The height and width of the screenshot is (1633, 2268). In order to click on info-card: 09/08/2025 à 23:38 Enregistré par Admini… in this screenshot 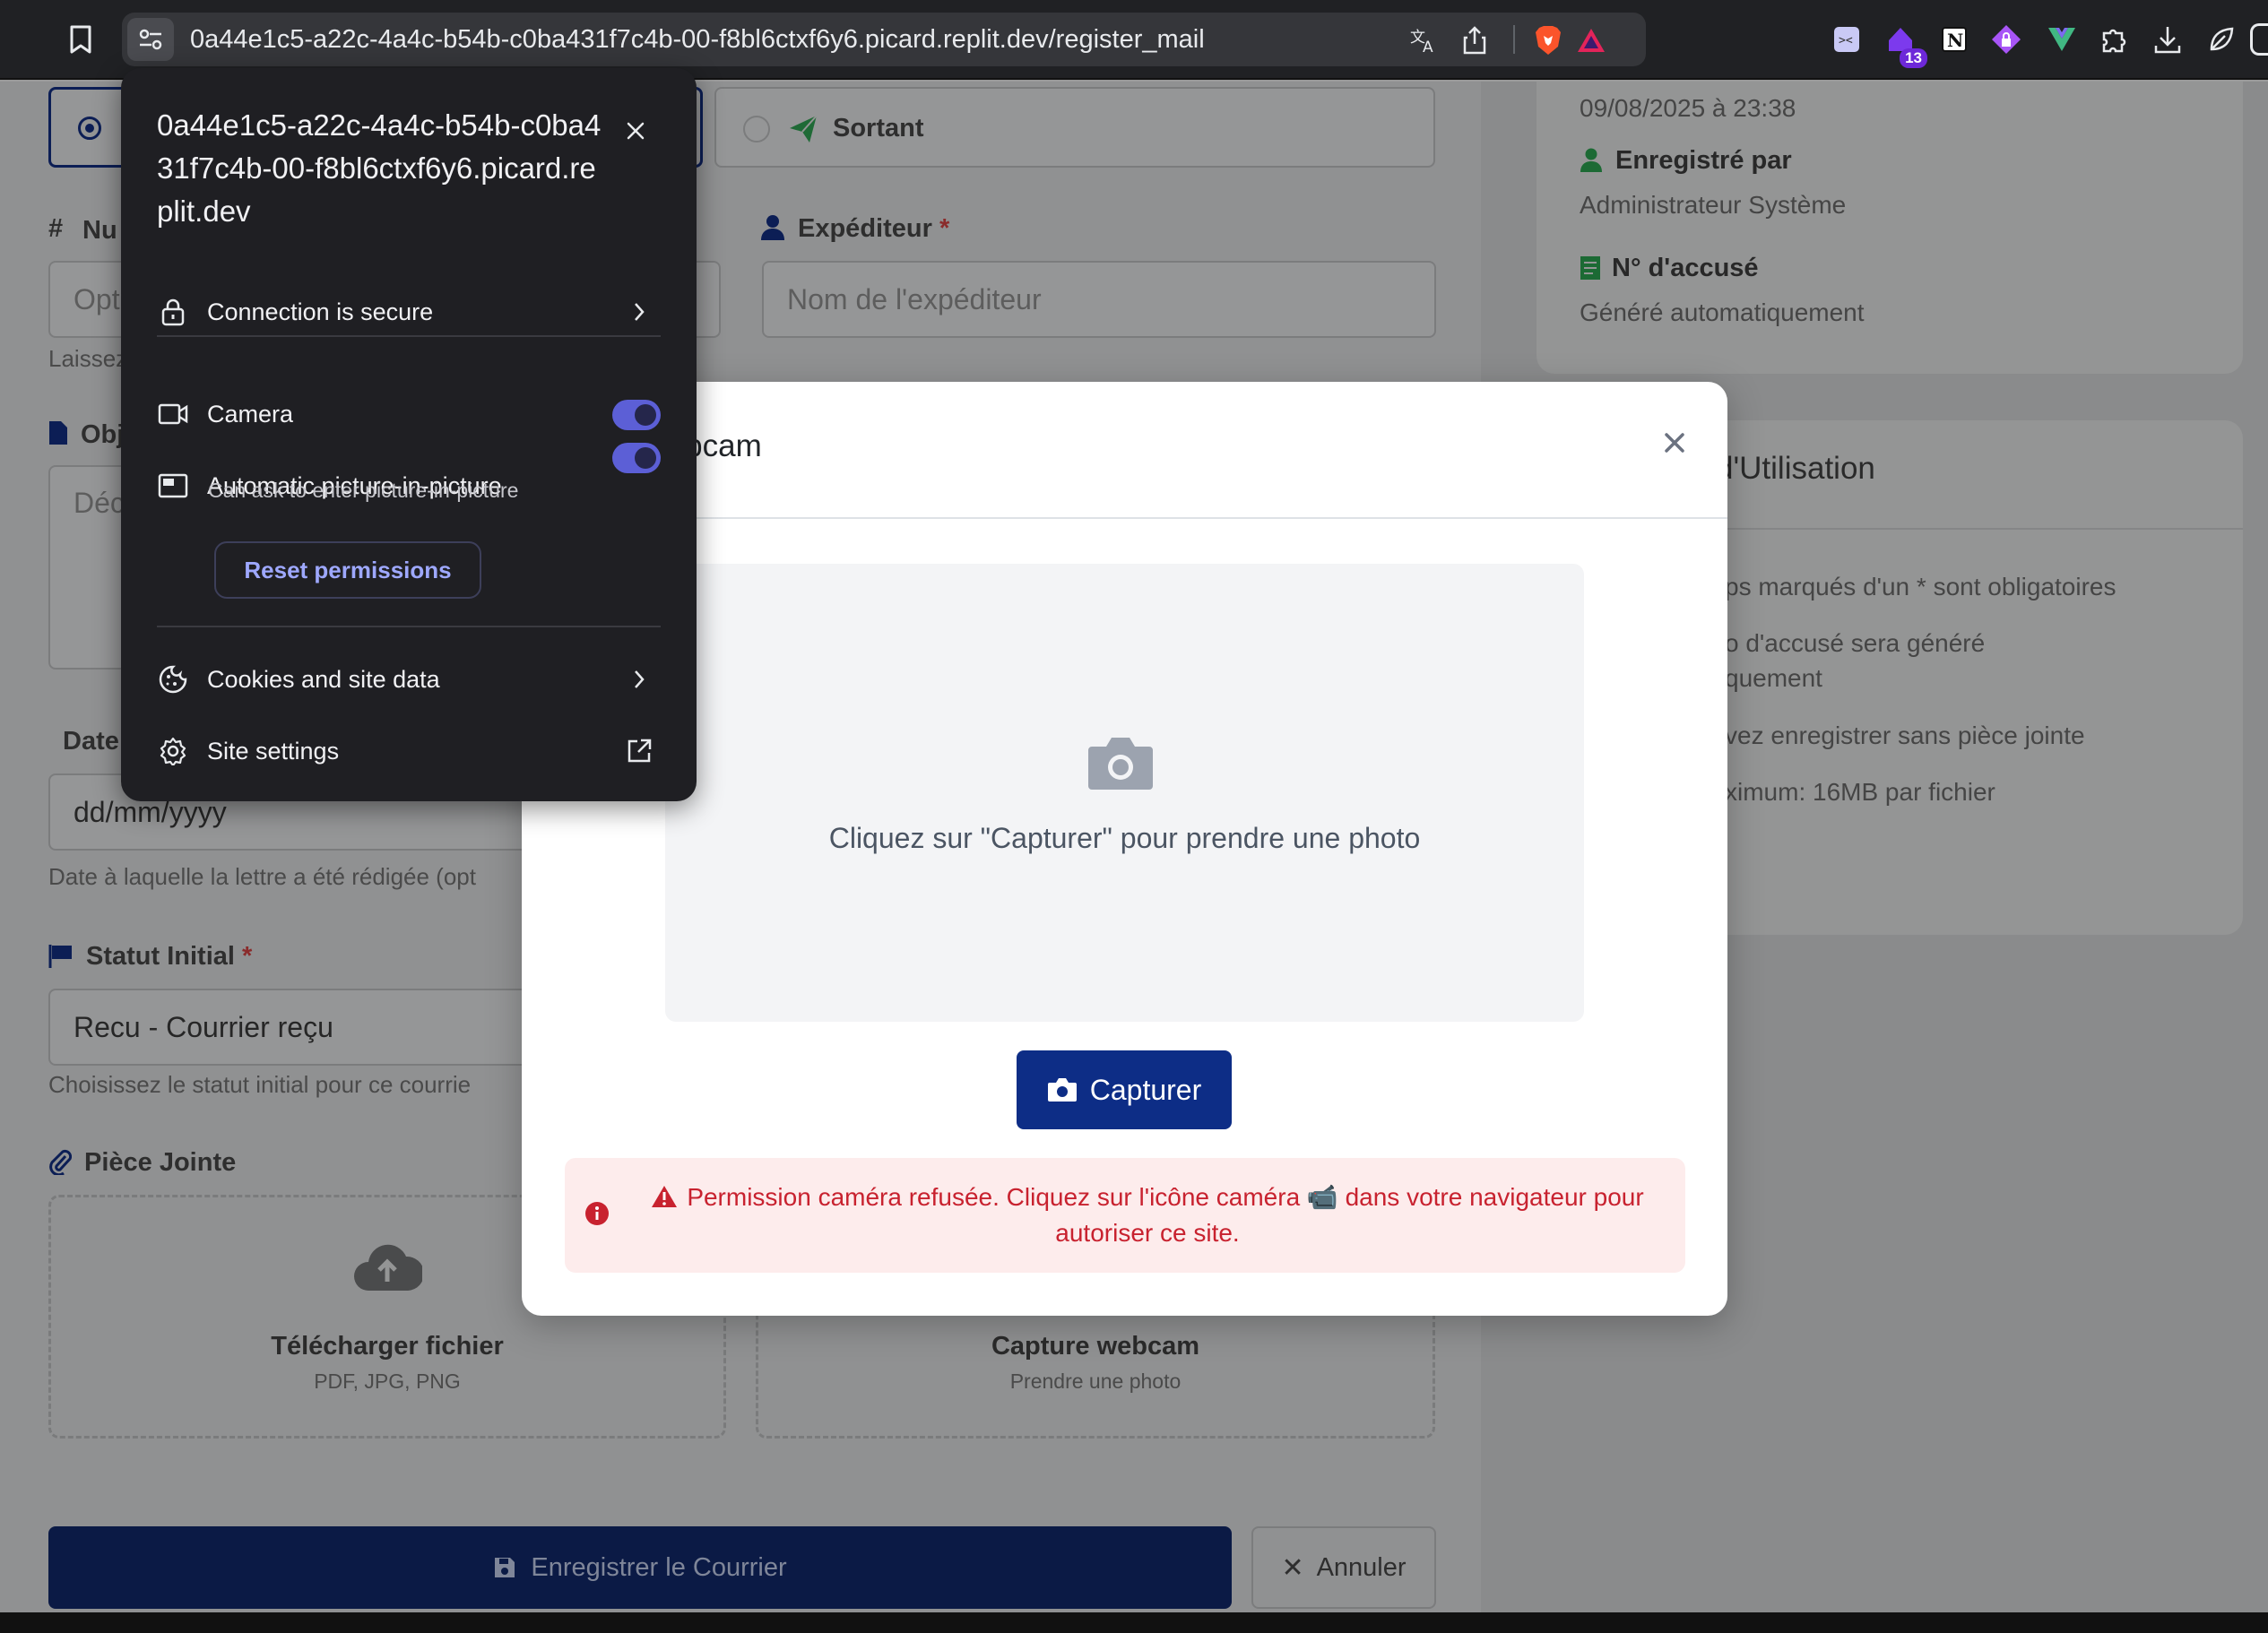, I will do `click(1890, 228)`.